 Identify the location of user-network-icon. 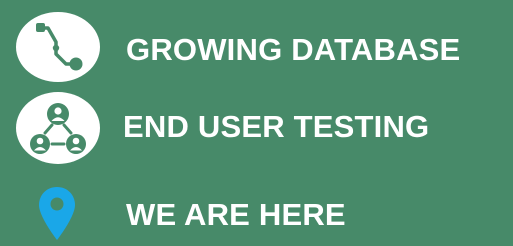
(58, 128).